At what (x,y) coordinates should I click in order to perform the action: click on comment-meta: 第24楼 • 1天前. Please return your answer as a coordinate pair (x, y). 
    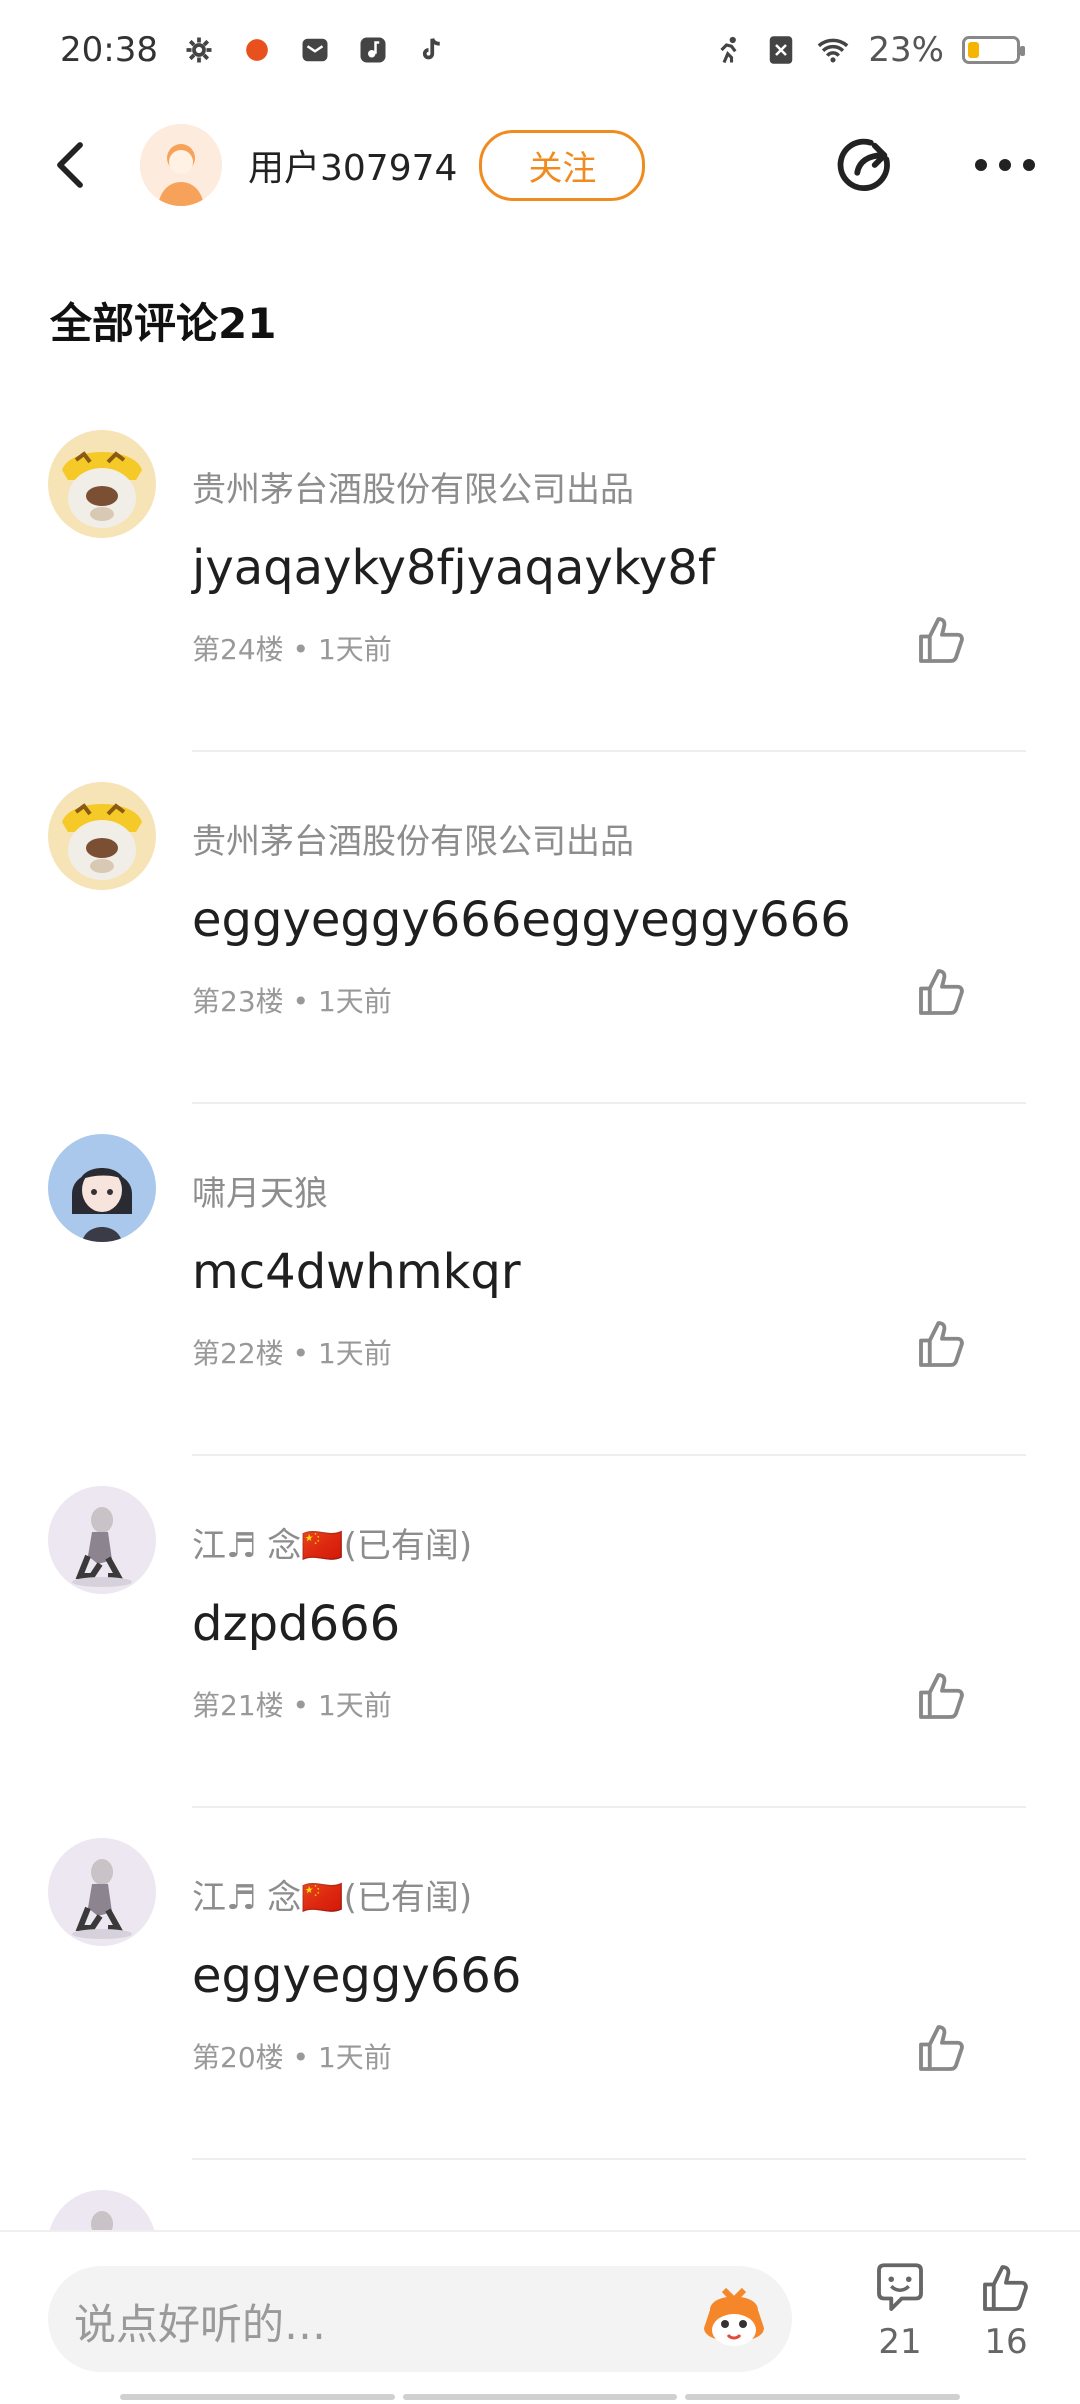
    Looking at the image, I should click on (292, 648).